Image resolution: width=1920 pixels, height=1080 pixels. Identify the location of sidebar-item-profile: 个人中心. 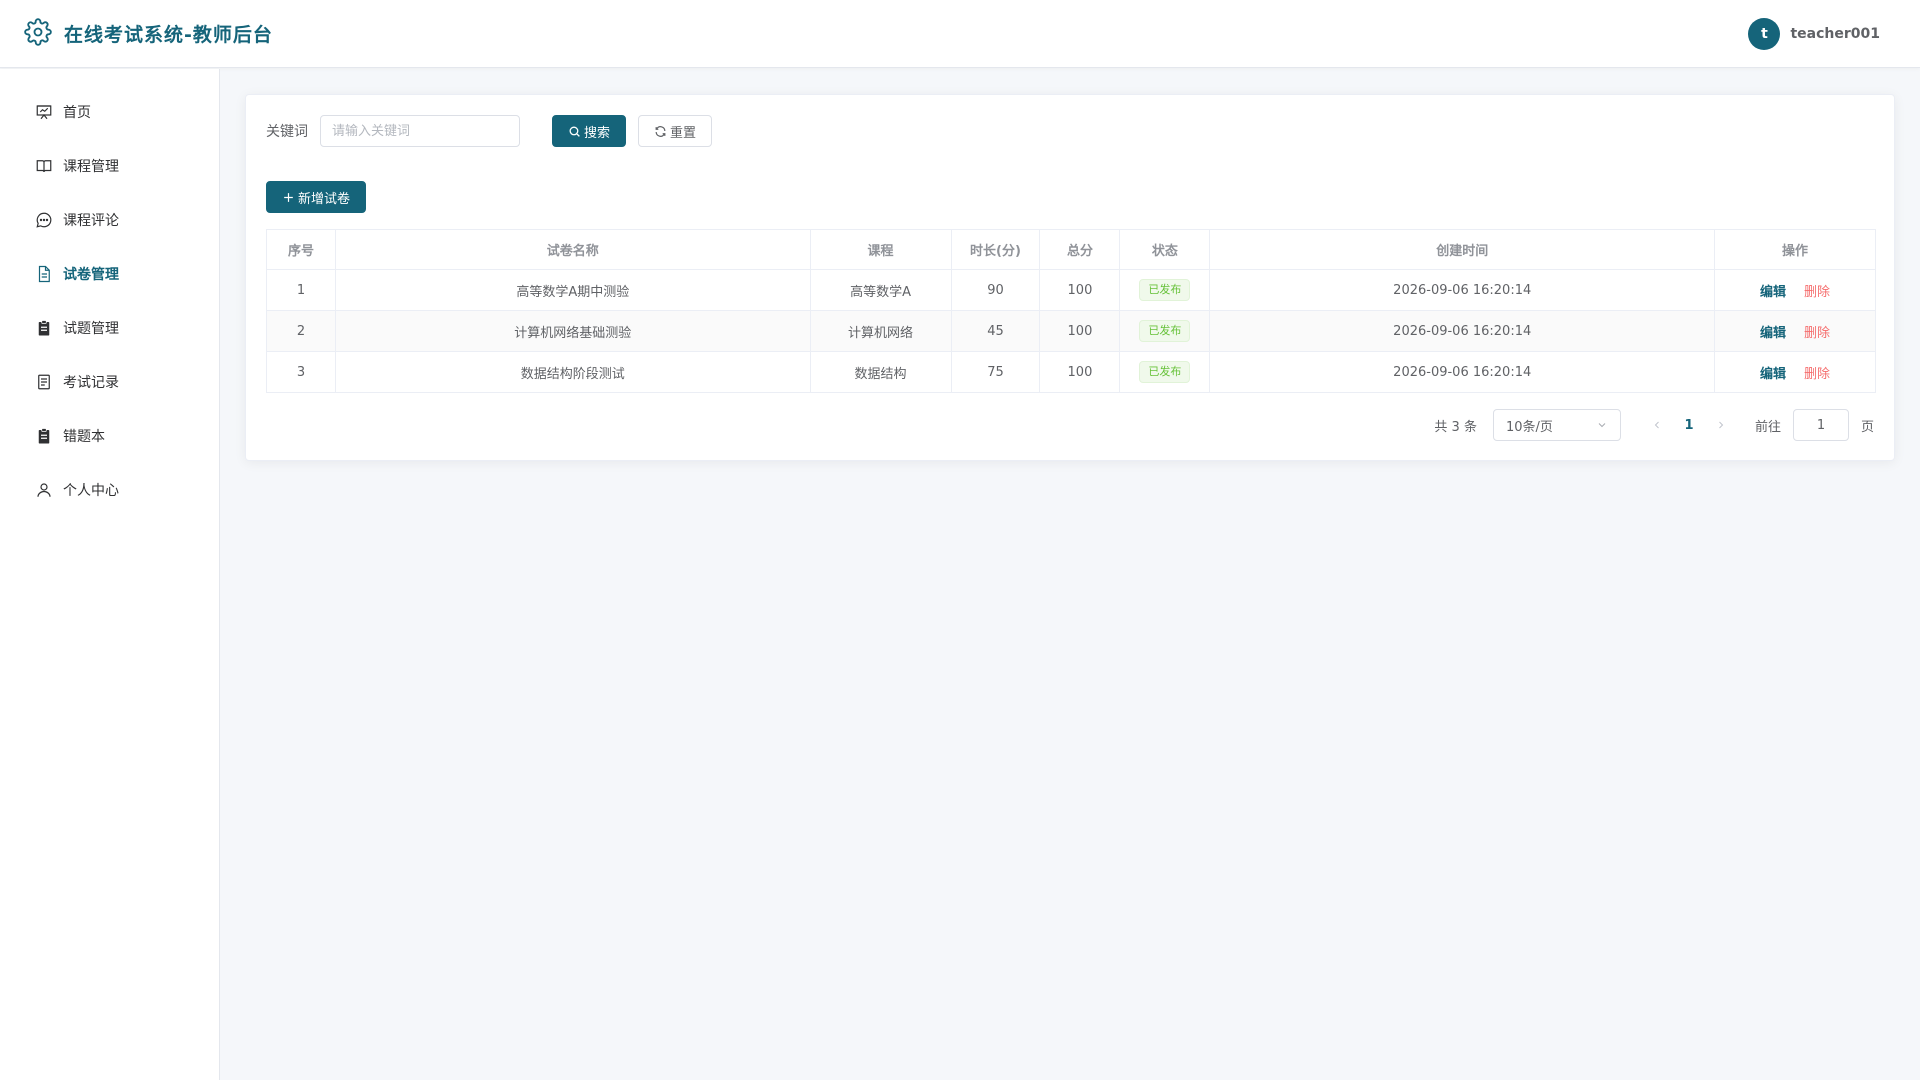
(109, 490).